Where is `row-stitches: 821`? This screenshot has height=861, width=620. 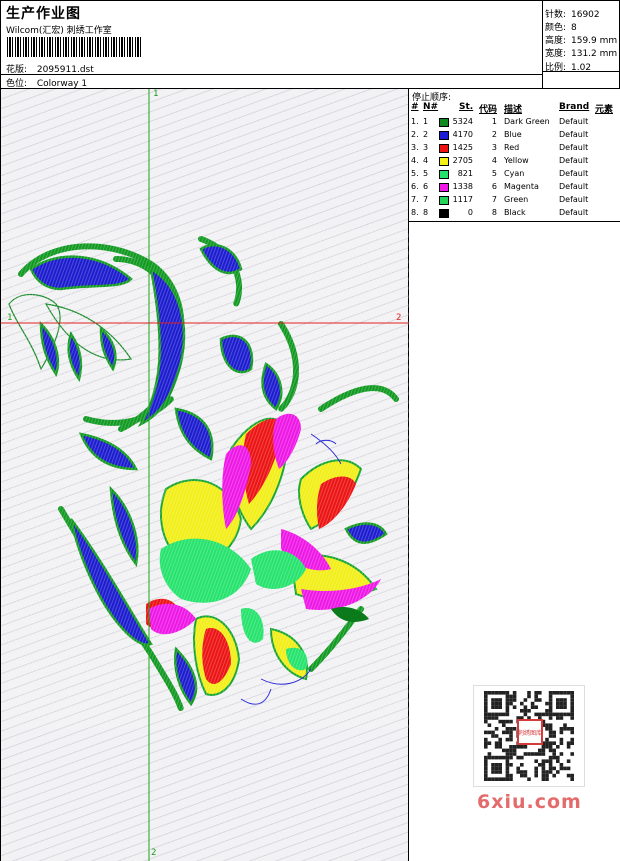 row-stitches: 821 is located at coordinates (465, 173).